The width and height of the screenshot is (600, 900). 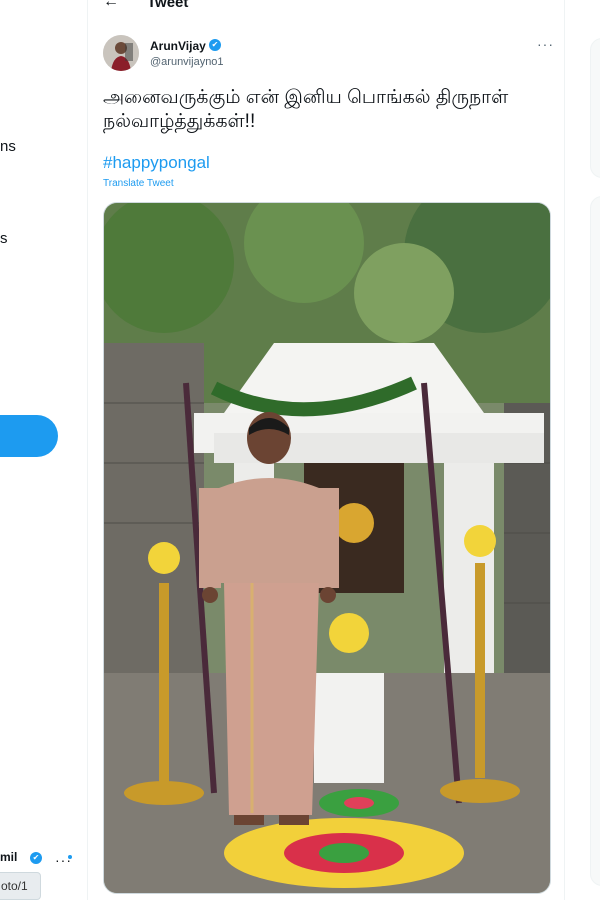 I want to click on link-preview-tooltip: oto/1, so click(x=20, y=886).